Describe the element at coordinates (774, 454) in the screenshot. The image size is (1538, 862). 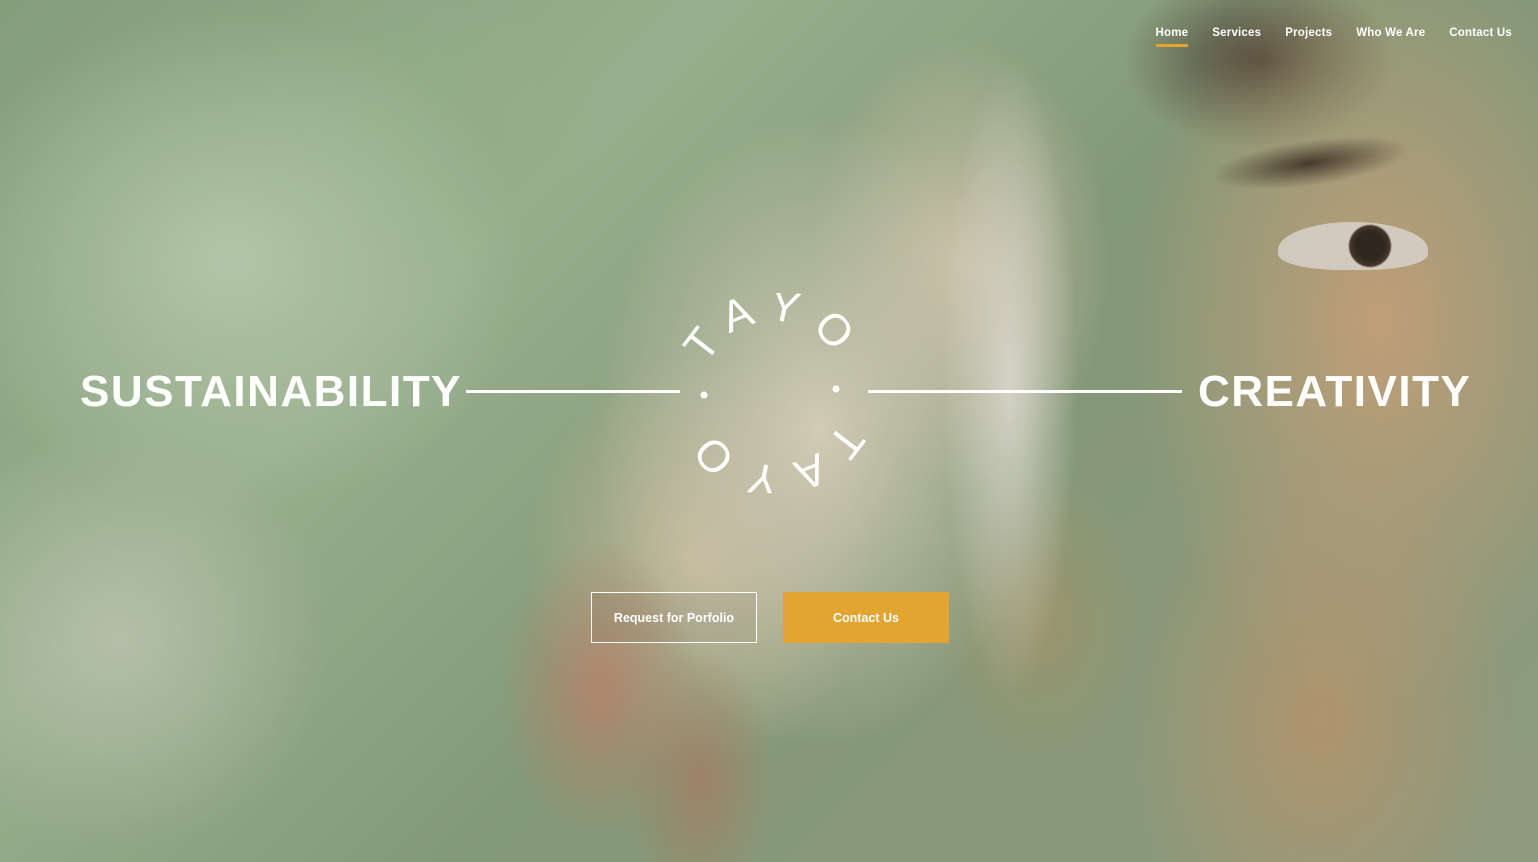
I see `logo-text-bottom: TAYO` at that location.